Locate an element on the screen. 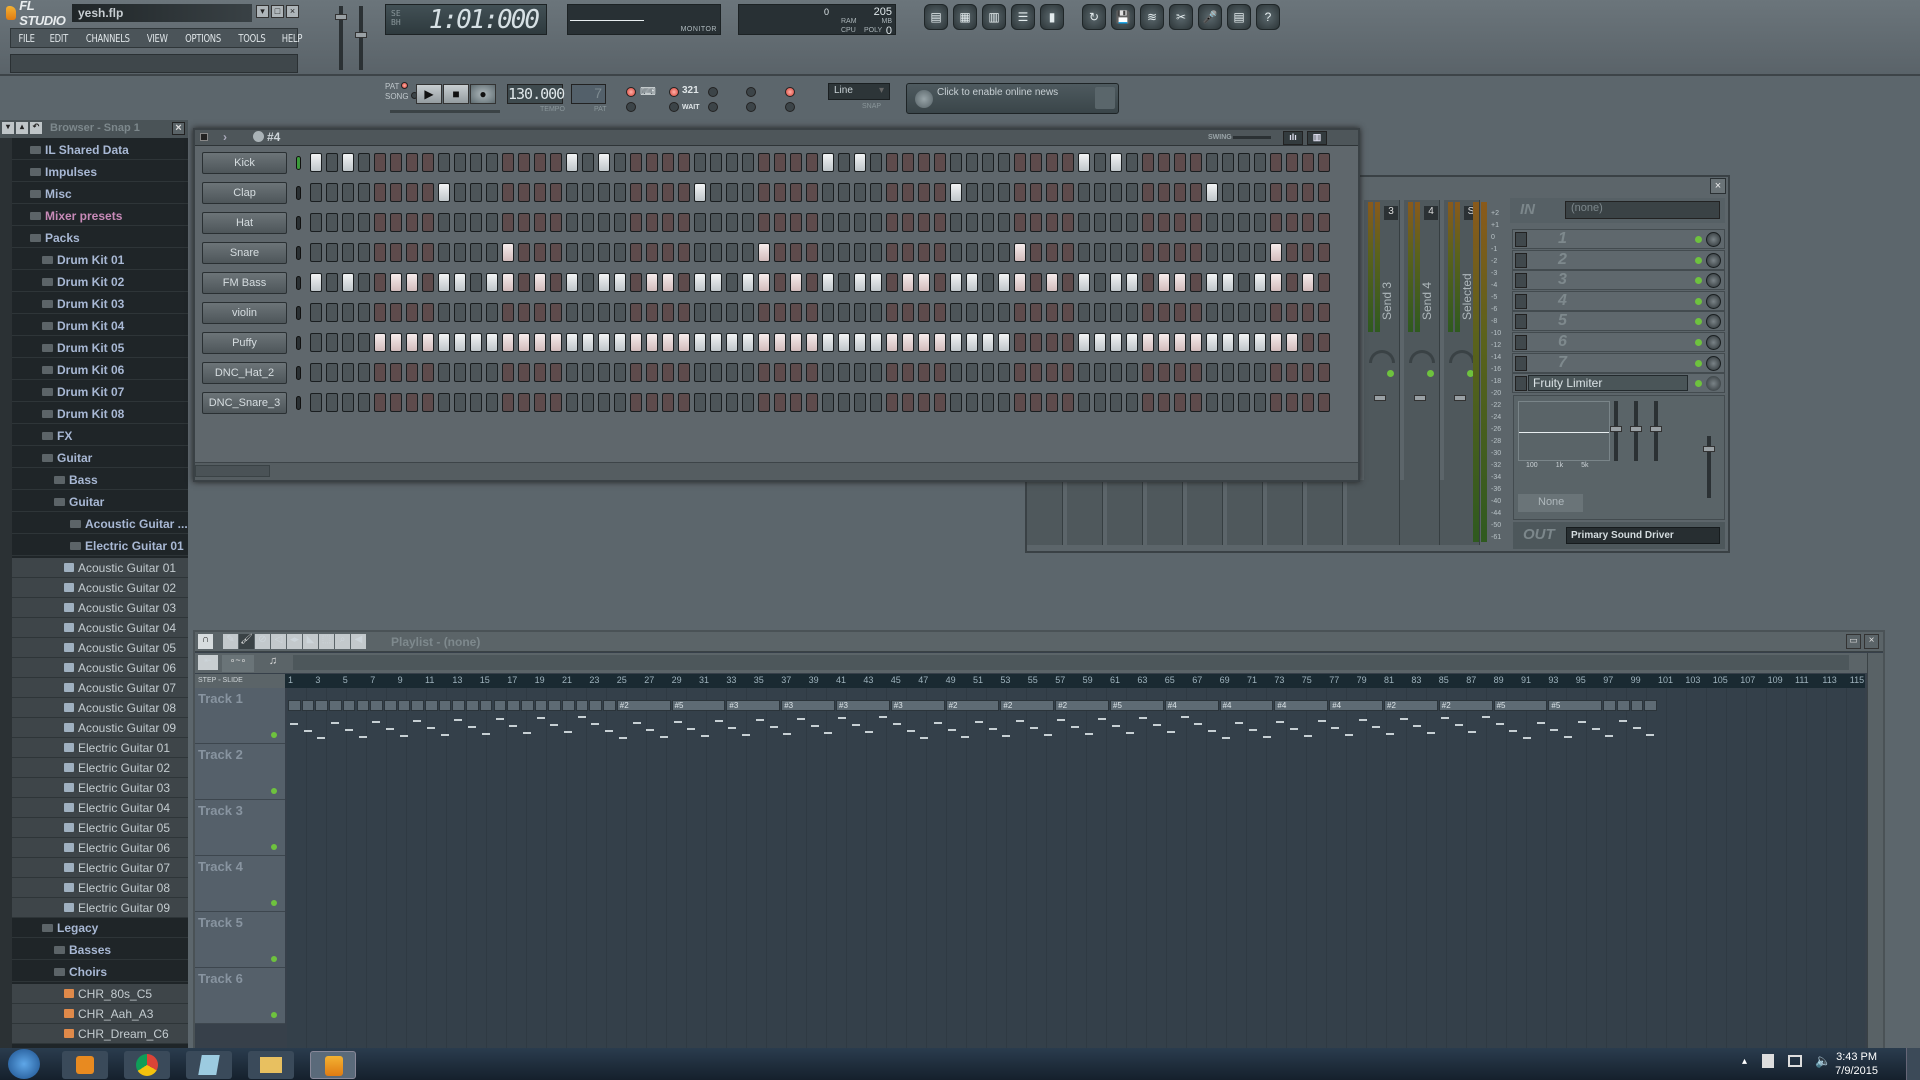 The height and width of the screenshot is (1080, 1920). browser-item: Electric Guitar 03 is located at coordinates (100, 788).